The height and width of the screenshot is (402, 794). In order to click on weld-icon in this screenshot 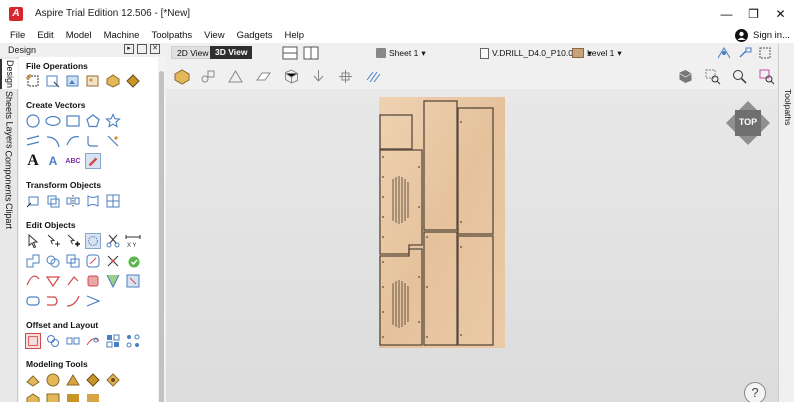, I will do `click(33, 261)`.